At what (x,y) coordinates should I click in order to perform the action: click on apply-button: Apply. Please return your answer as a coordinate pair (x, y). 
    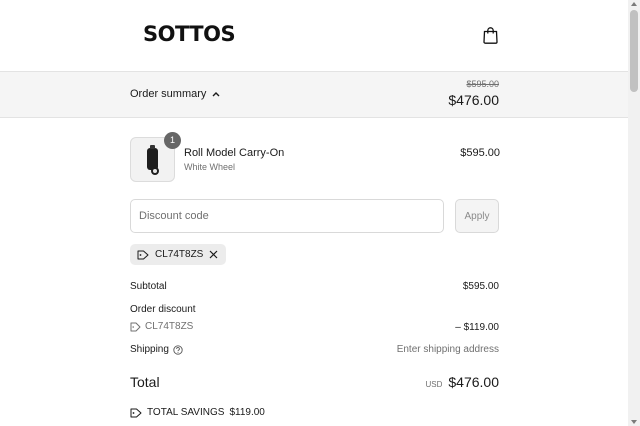
    Looking at the image, I should click on (477, 216).